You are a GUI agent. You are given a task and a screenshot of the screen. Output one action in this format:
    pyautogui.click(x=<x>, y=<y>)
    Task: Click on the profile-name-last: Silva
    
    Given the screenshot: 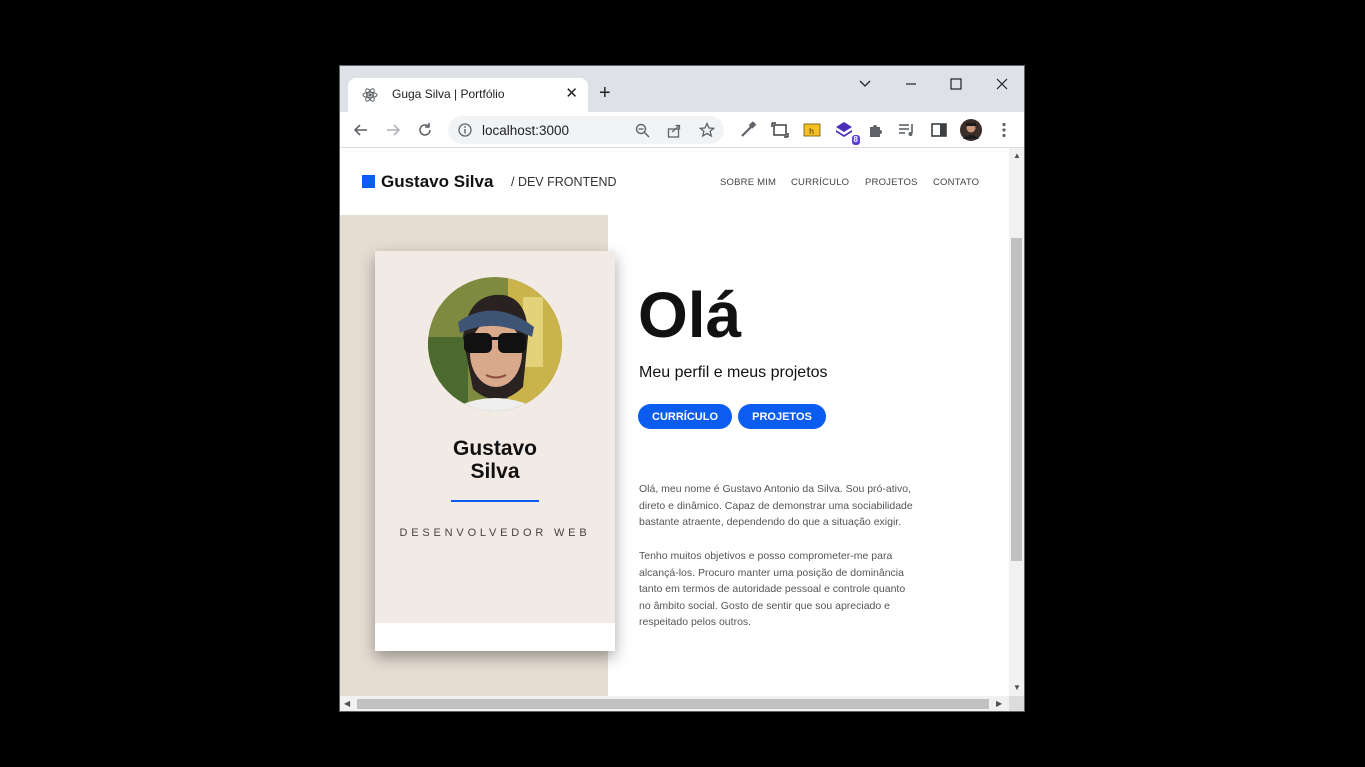 What is the action you would take?
    pyautogui.click(x=495, y=471)
    